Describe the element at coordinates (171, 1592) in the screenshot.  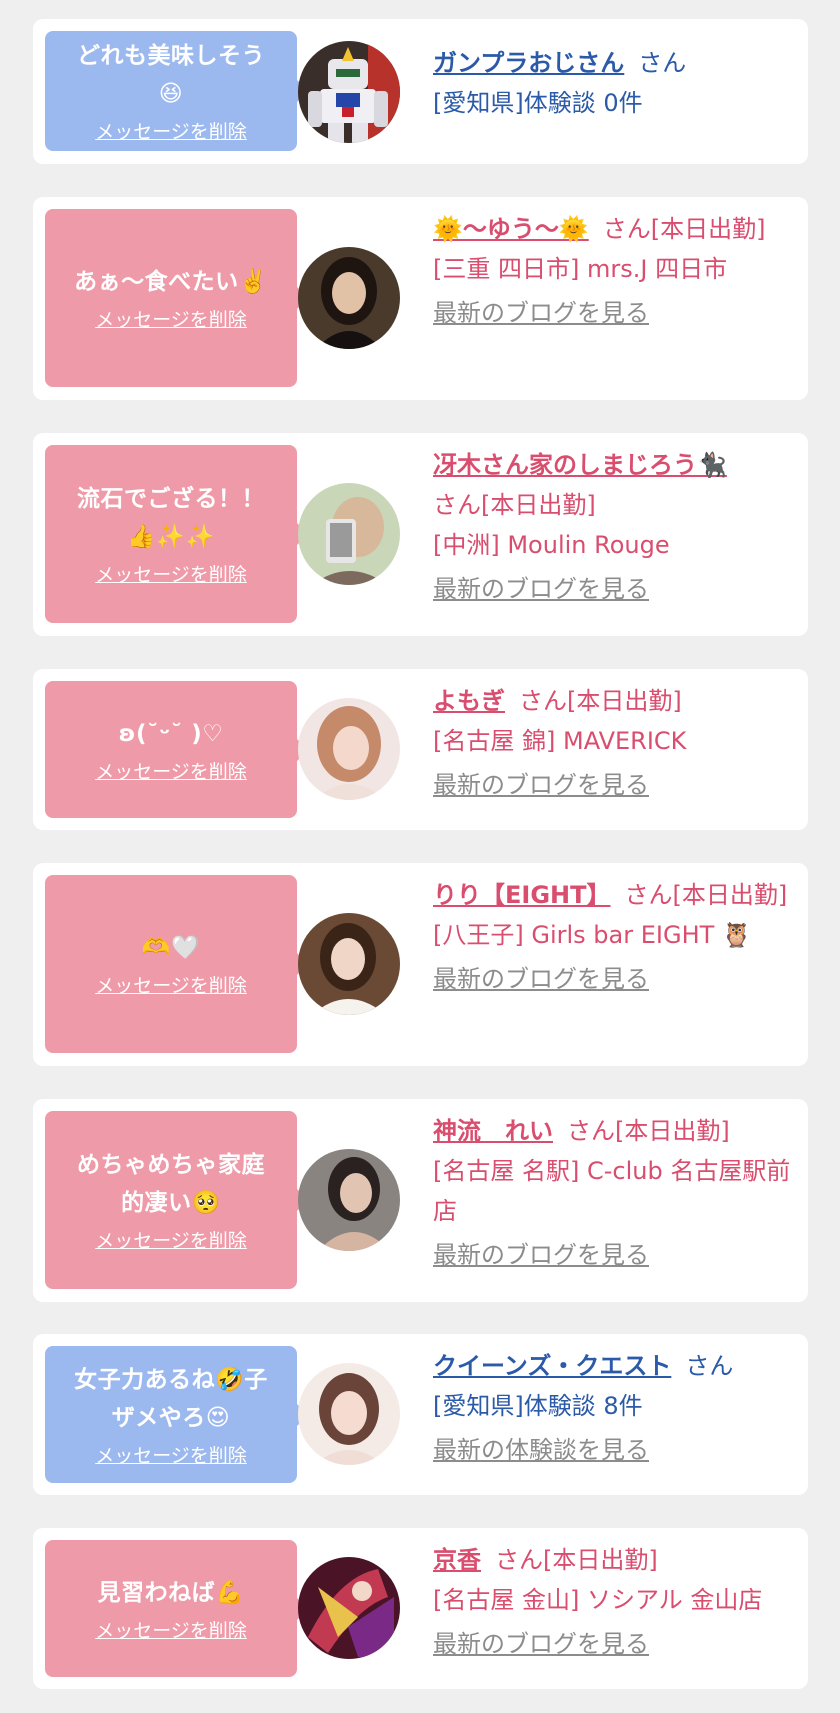
I see `message-text: 見習わねば💪` at that location.